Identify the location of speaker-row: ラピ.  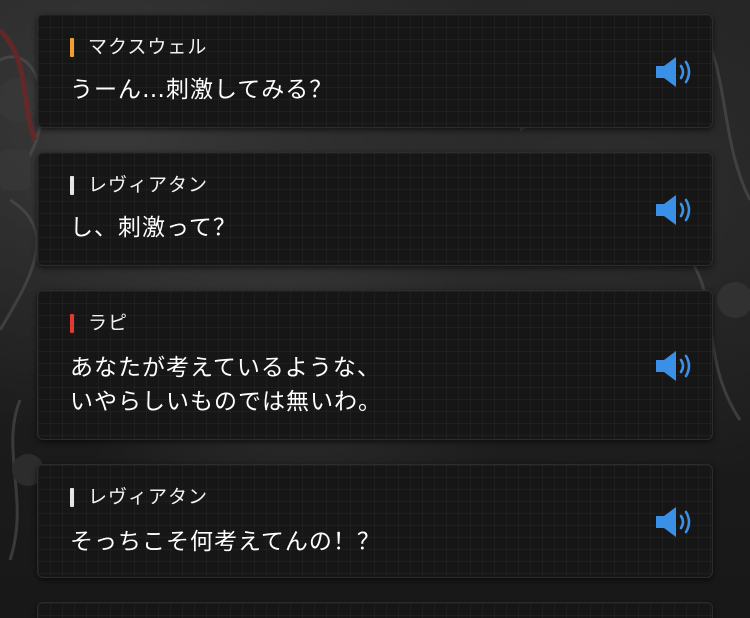
(99, 323).